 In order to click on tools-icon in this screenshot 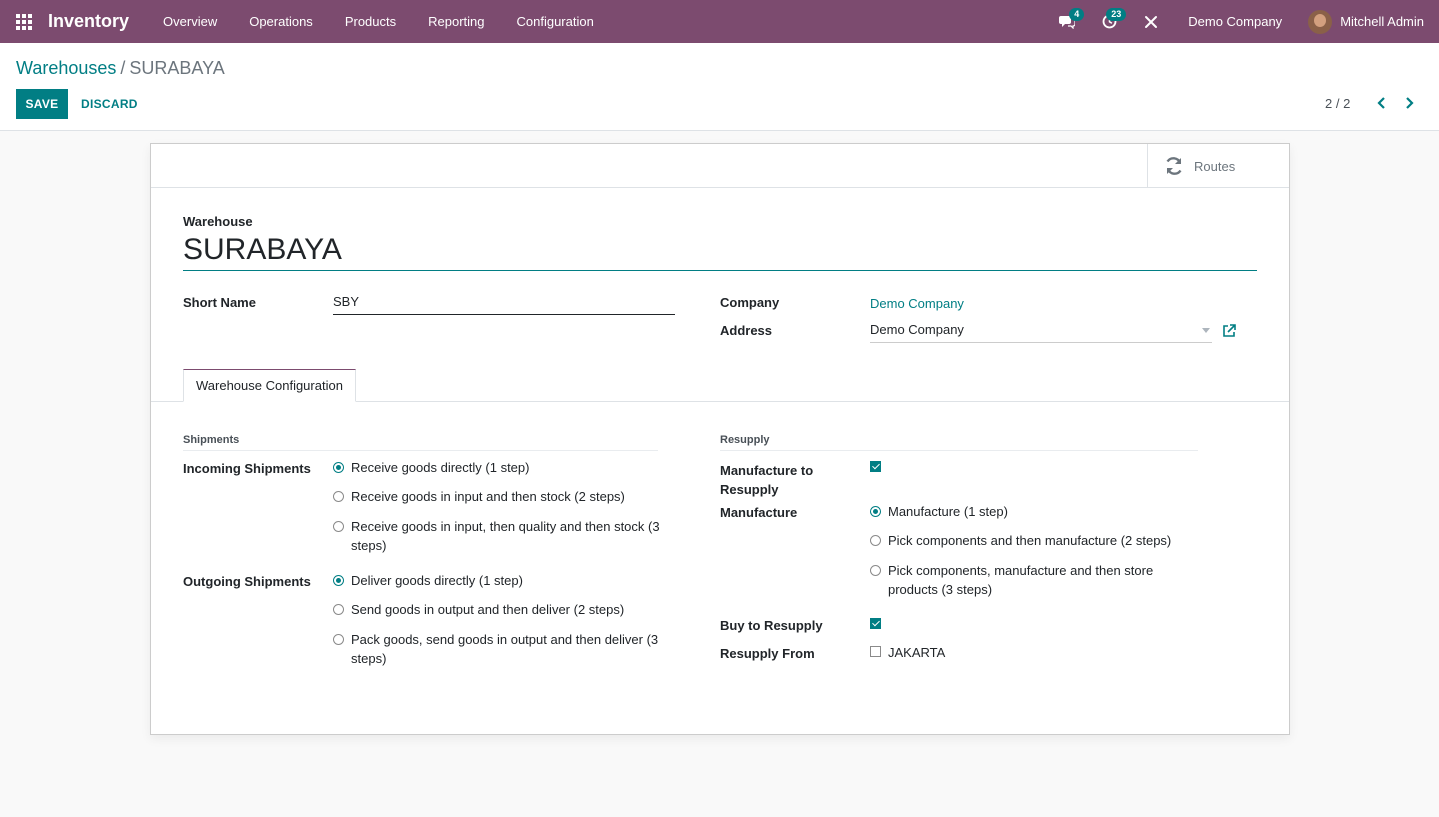, I will do `click(1151, 21)`.